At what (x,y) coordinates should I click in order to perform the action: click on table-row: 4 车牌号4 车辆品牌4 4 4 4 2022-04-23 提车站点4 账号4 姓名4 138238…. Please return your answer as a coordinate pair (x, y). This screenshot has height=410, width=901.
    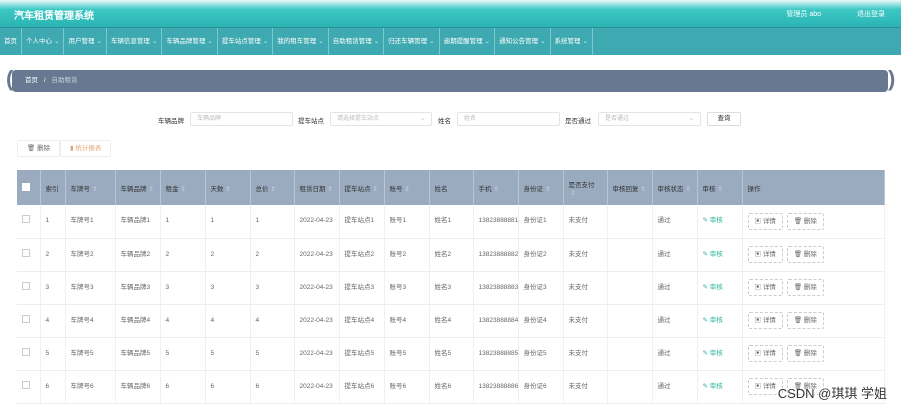
    Looking at the image, I should click on (451, 321).